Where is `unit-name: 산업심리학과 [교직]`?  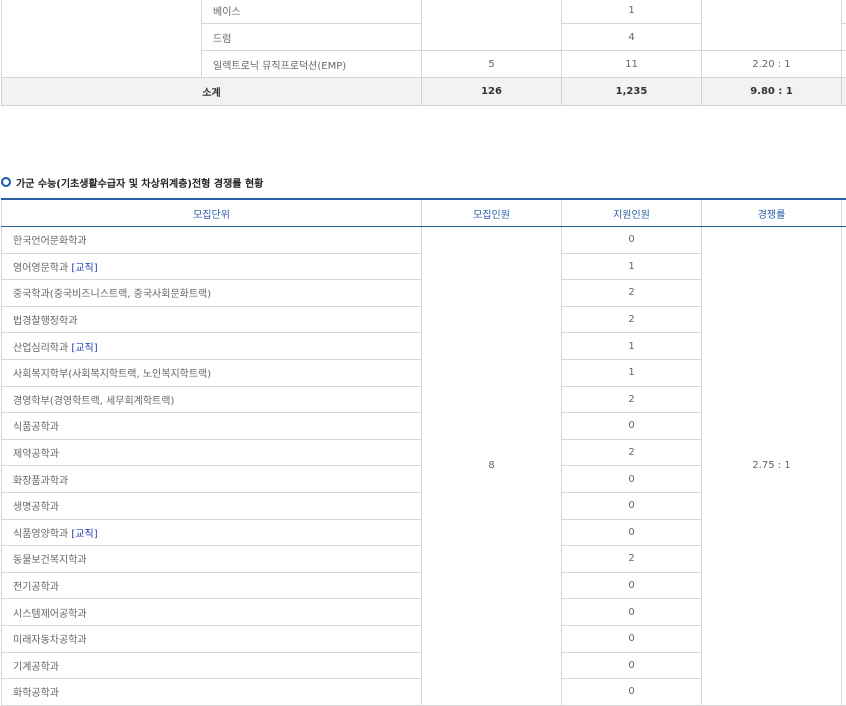
unit-name: 산업심리학과 [교직] is located at coordinates (212, 346).